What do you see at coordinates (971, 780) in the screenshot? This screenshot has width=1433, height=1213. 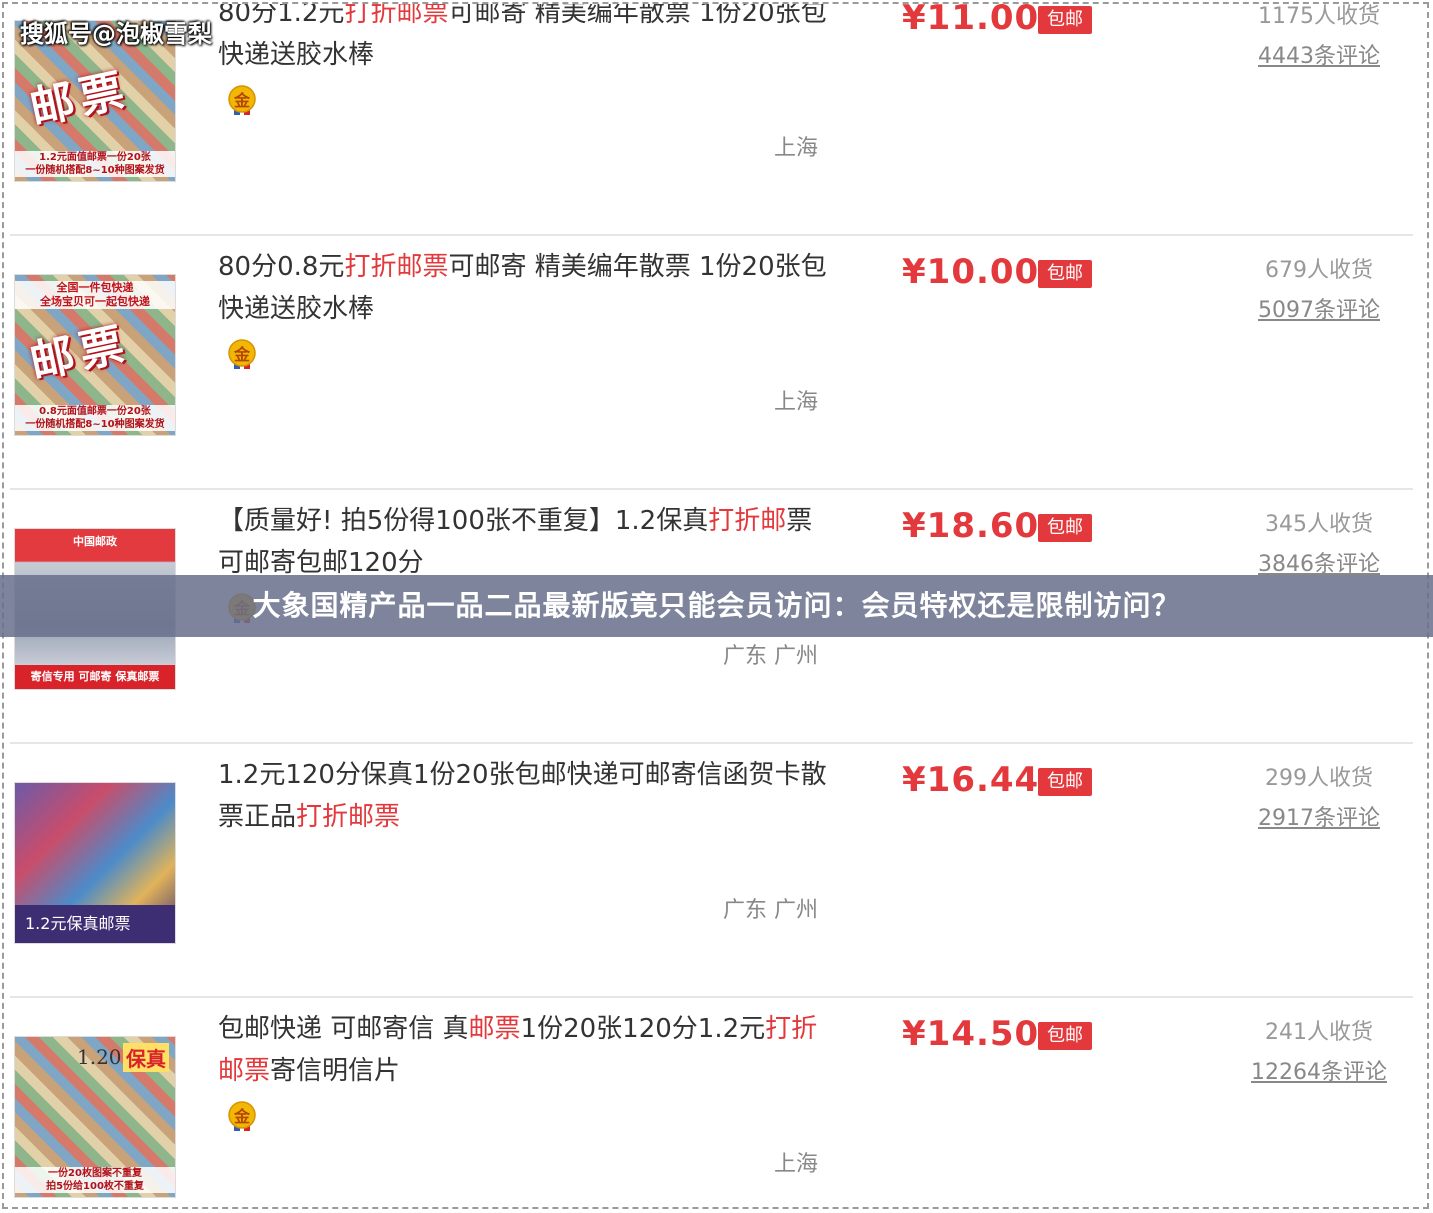 I see `product-price: ¥16.44` at bounding box center [971, 780].